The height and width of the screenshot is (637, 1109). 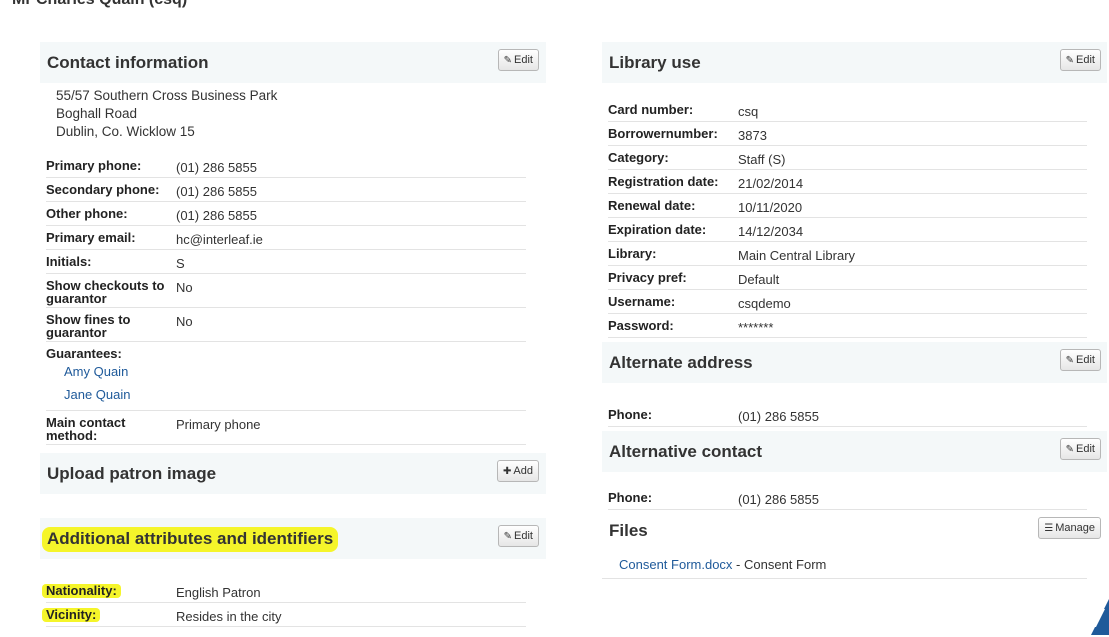 I want to click on alt-address-phone-link: (01) 286 5855, so click(x=778, y=415).